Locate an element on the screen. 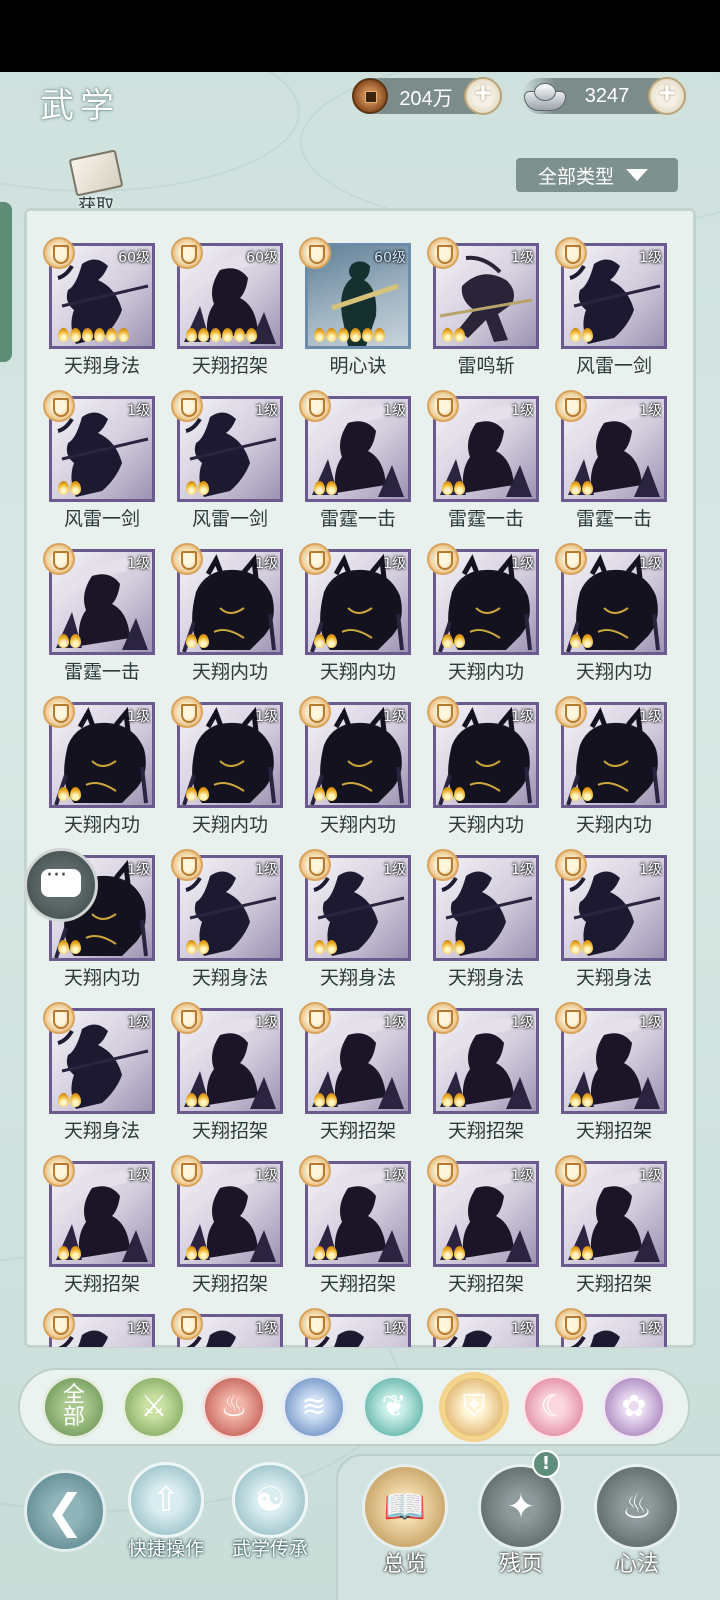  skill-name: 风雷一剑 is located at coordinates (613, 366).